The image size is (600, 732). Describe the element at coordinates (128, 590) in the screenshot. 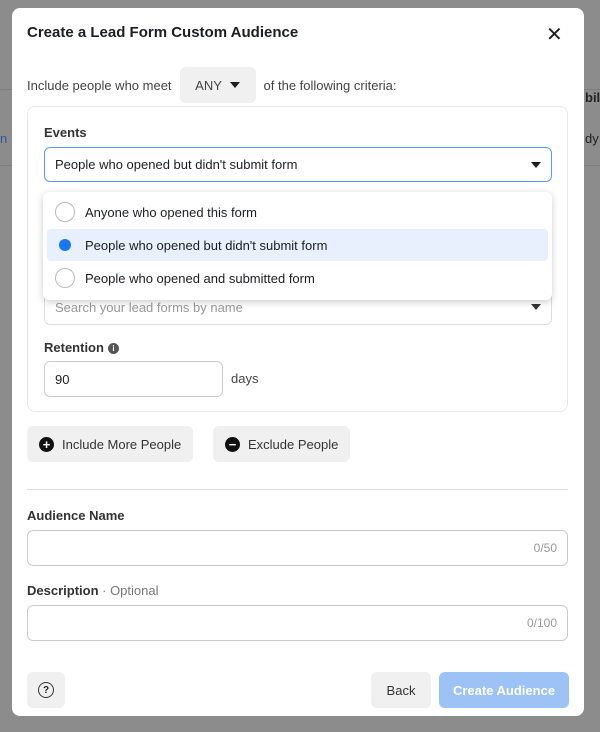

I see `optional-label: · Optional` at that location.